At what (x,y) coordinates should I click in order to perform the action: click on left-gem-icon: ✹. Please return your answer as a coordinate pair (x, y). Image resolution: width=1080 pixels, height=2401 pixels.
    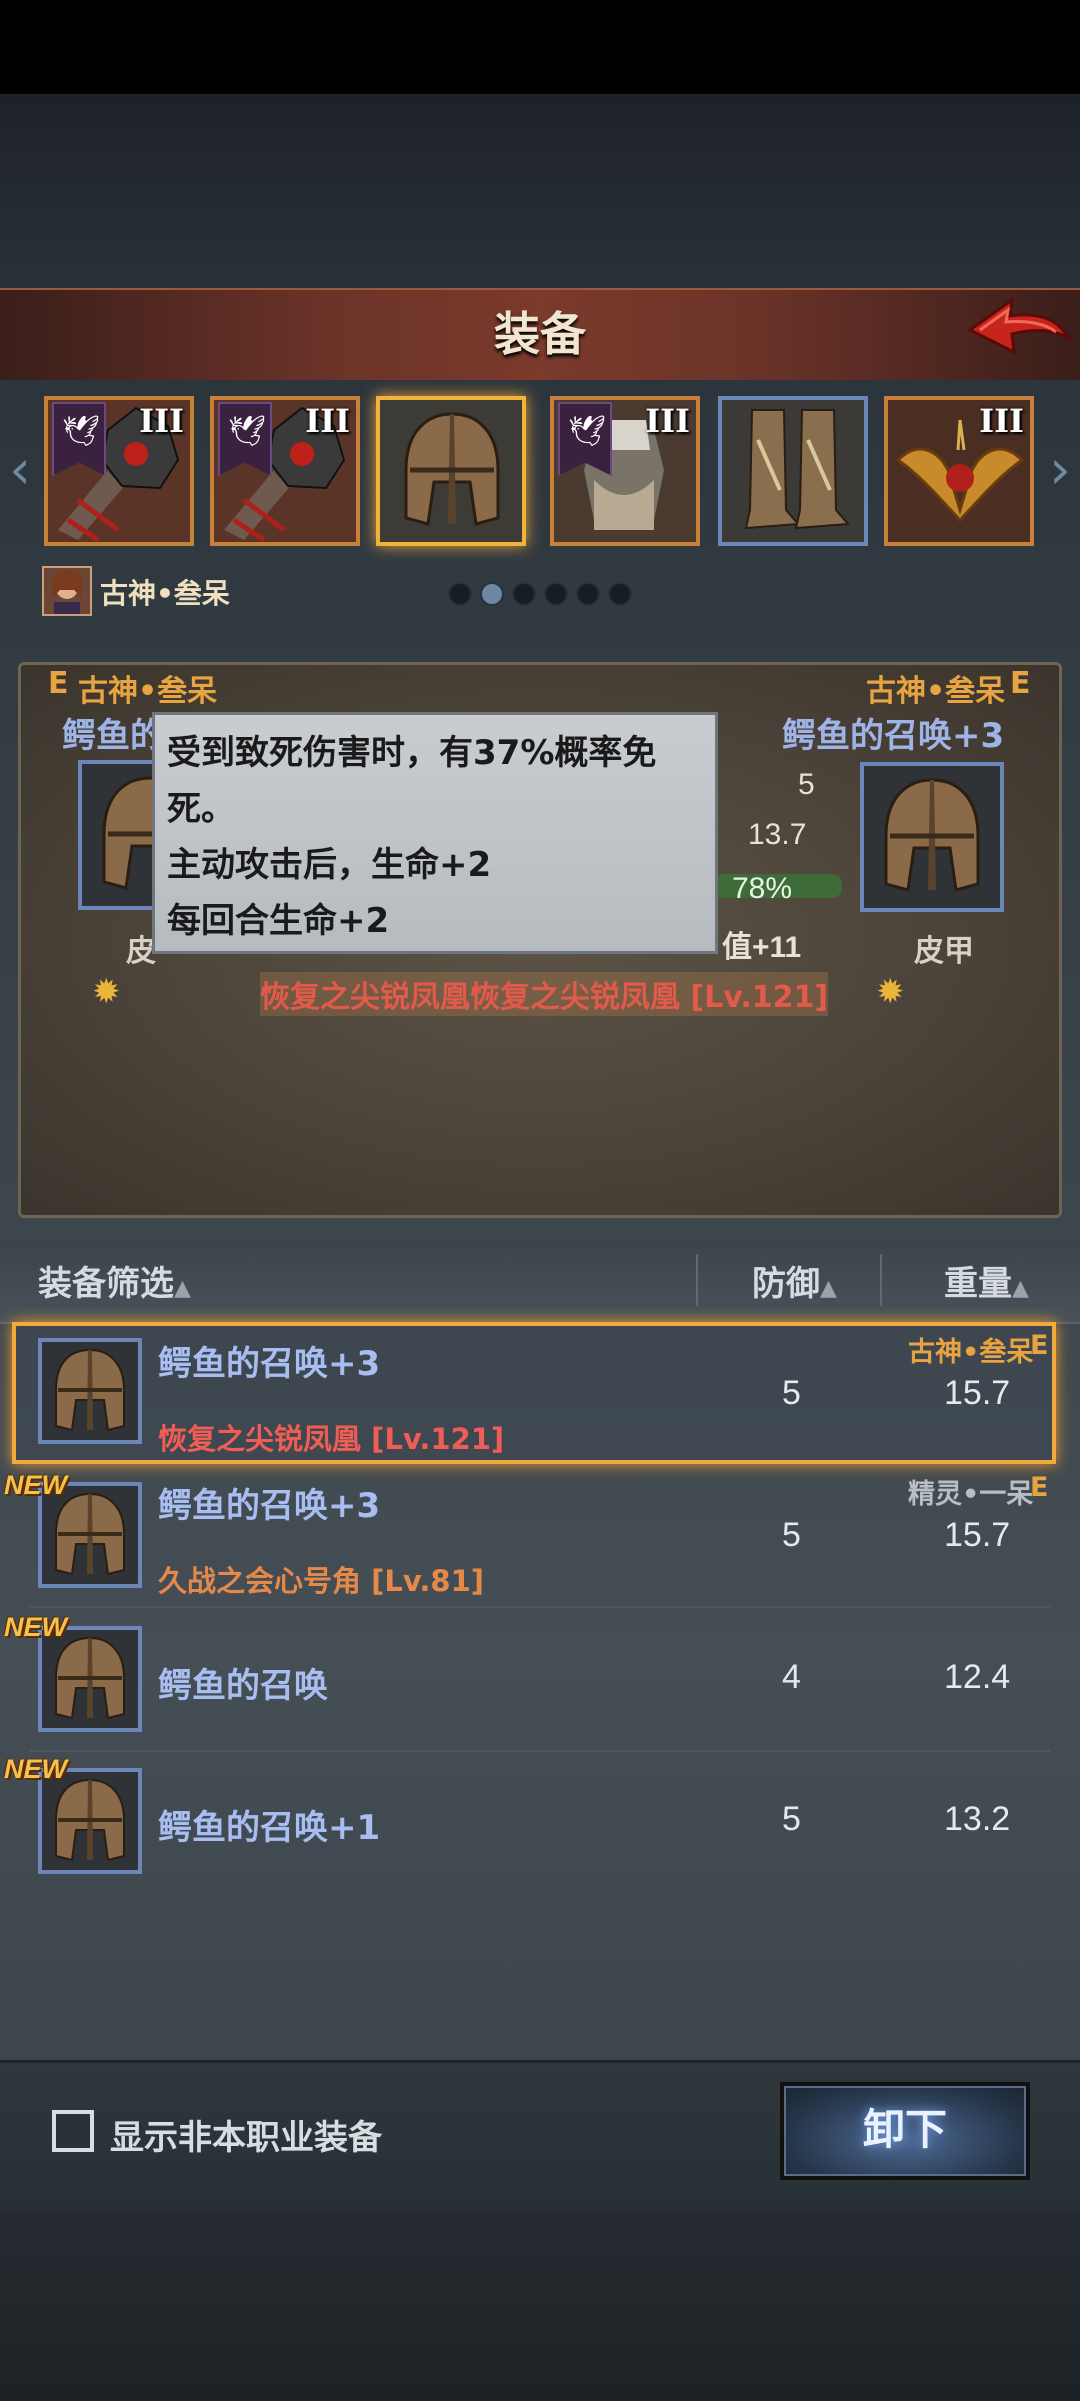
    Looking at the image, I should click on (106, 992).